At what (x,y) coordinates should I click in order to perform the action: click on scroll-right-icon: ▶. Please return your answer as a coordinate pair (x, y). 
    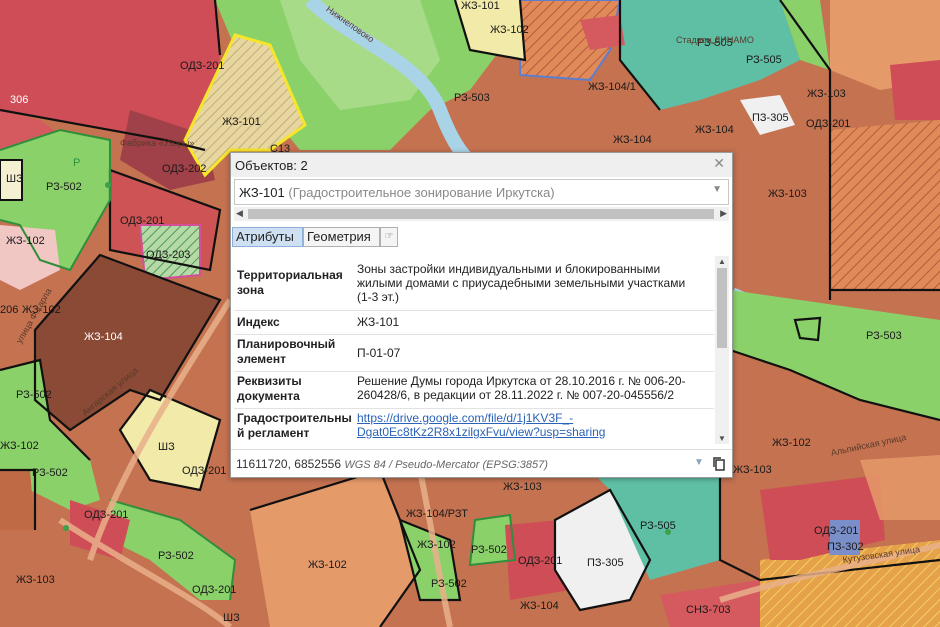
    Looking at the image, I should click on (723, 213).